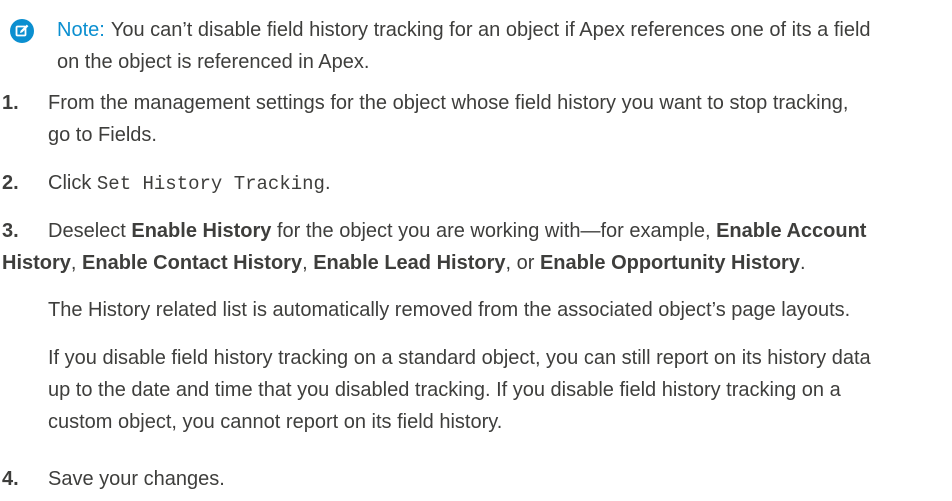  I want to click on step-4-text: Save your changes., so click(136, 479).